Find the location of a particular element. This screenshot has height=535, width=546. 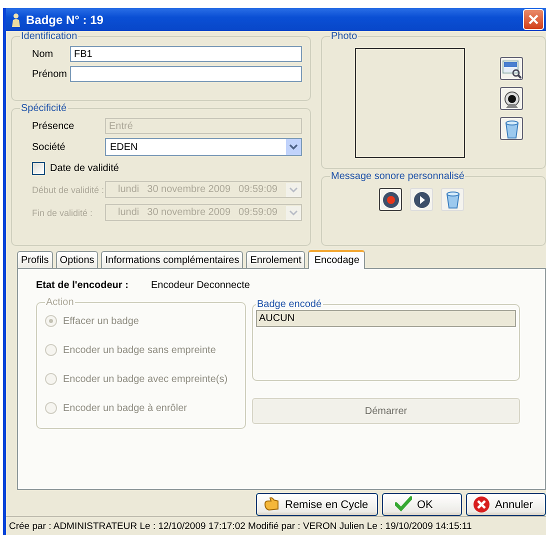

text-field is located at coordinates (186, 74).